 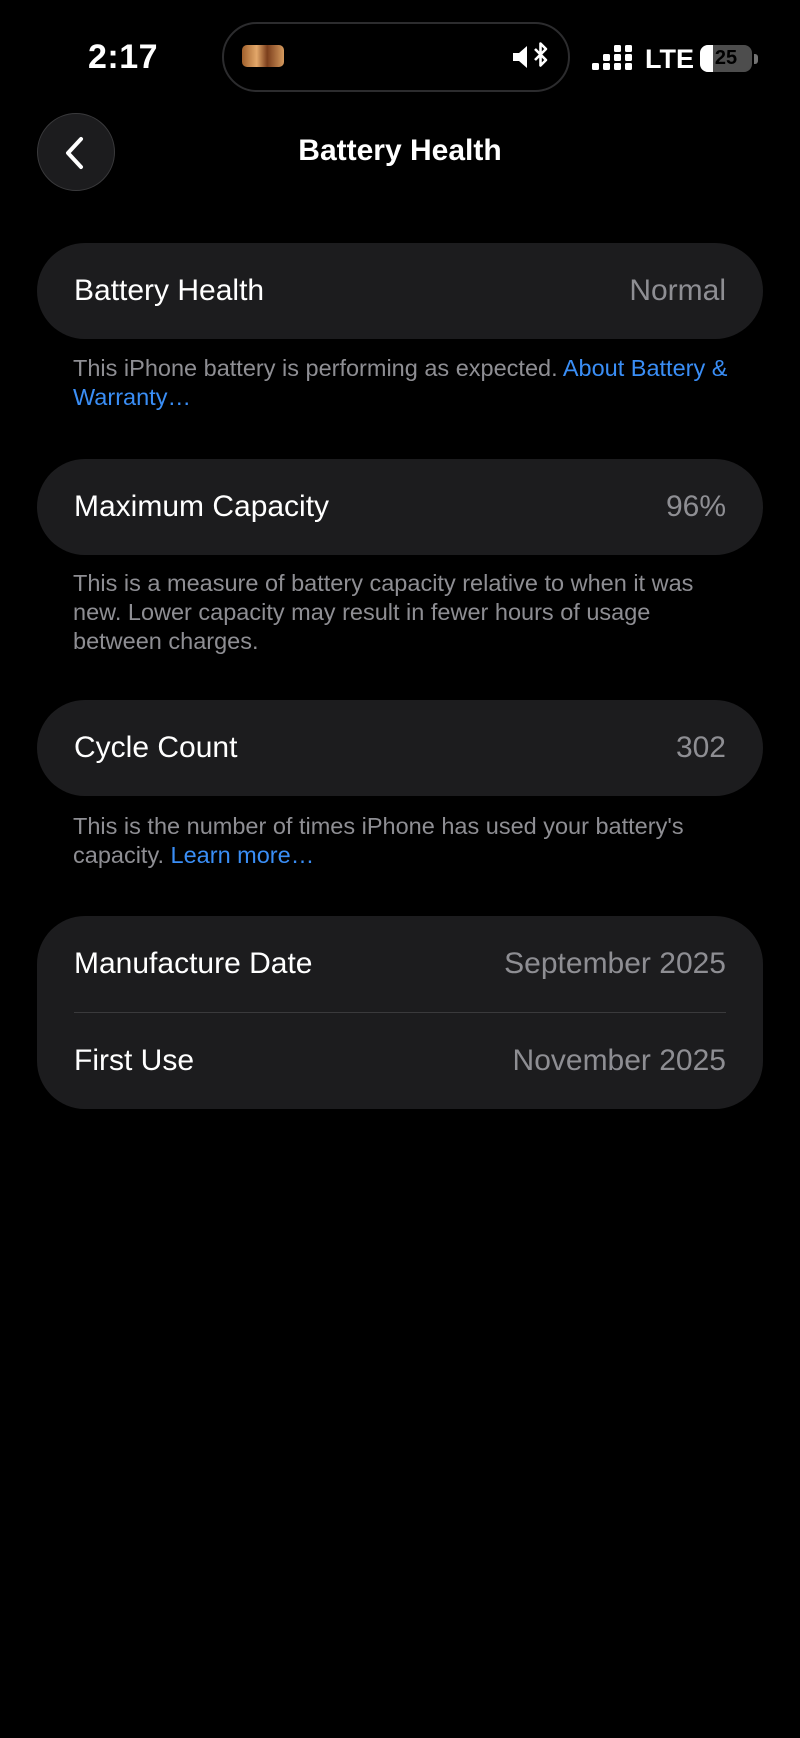 I want to click on cycle-count-value: 302, so click(x=700, y=747).